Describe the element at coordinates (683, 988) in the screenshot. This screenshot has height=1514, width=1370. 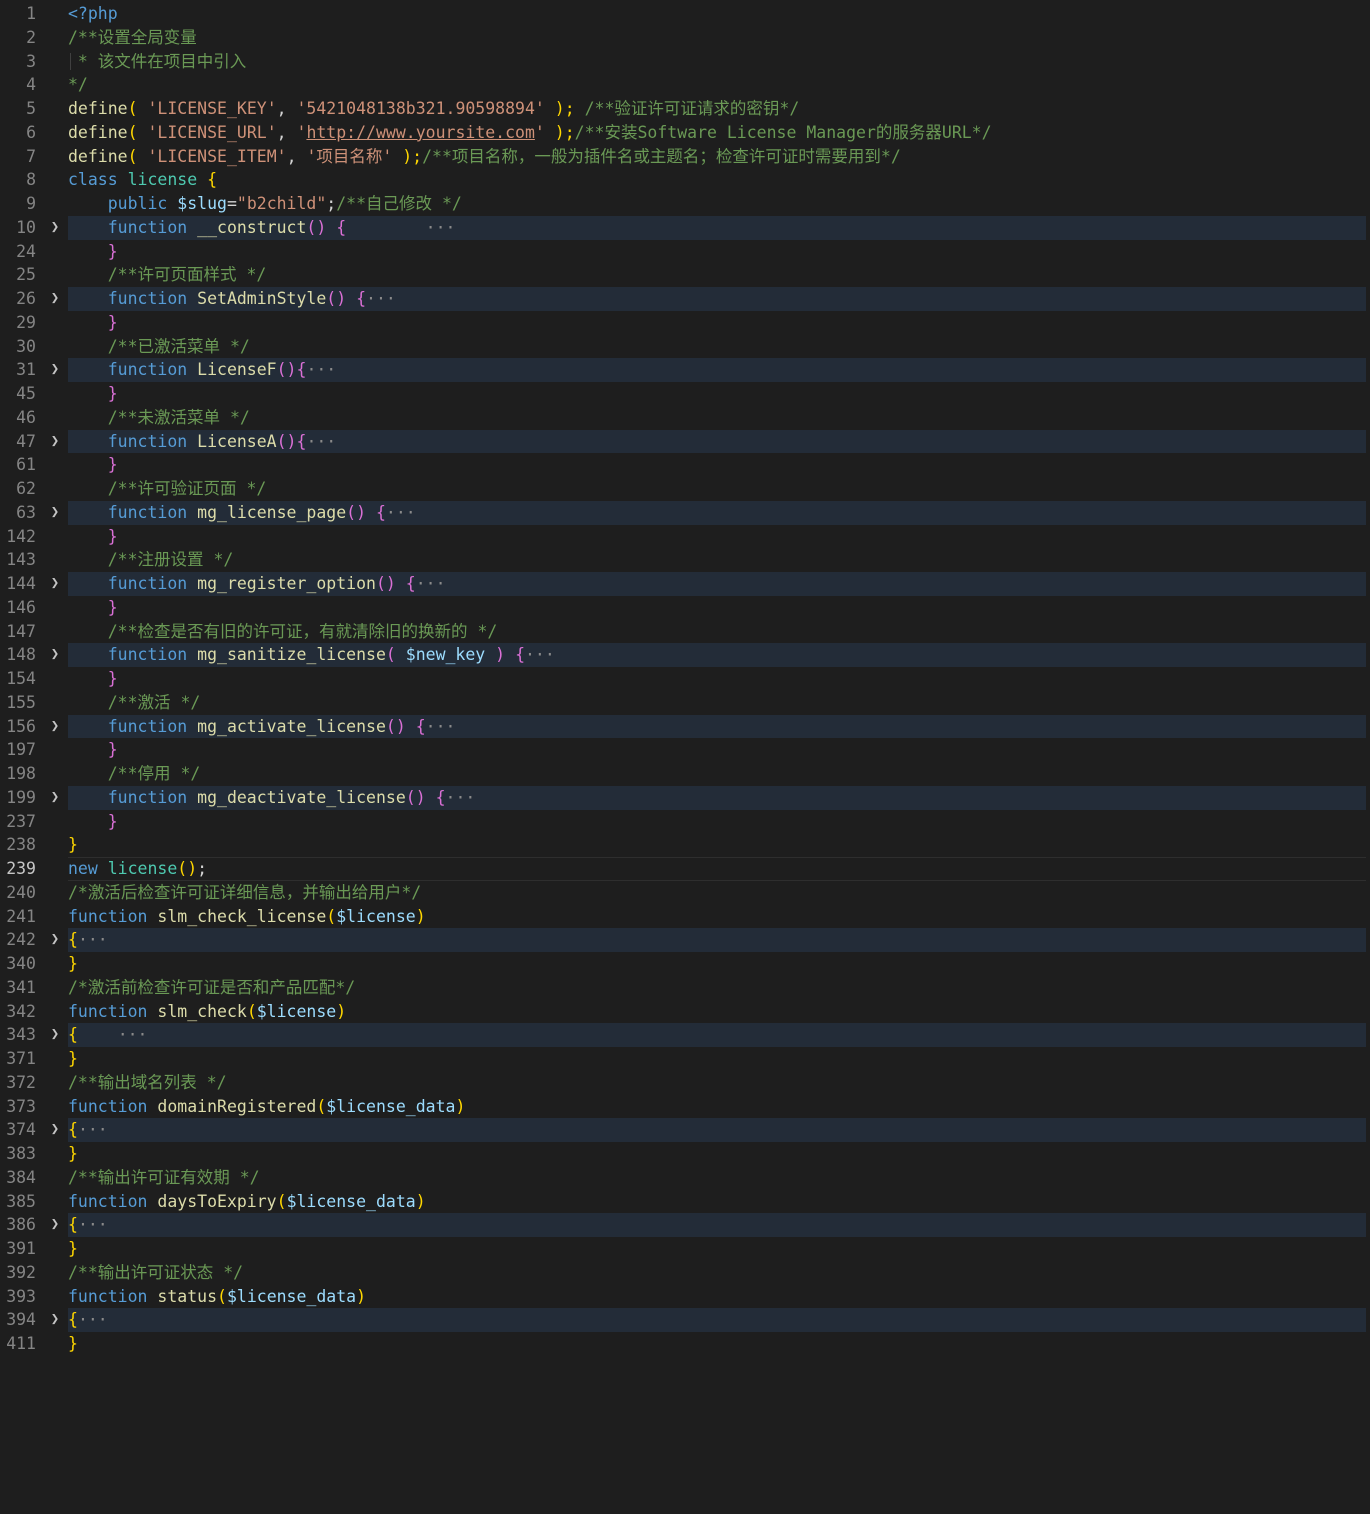
I see `code-line: 341 /*激活前检查许可证是否和产品匹配*/` at that location.